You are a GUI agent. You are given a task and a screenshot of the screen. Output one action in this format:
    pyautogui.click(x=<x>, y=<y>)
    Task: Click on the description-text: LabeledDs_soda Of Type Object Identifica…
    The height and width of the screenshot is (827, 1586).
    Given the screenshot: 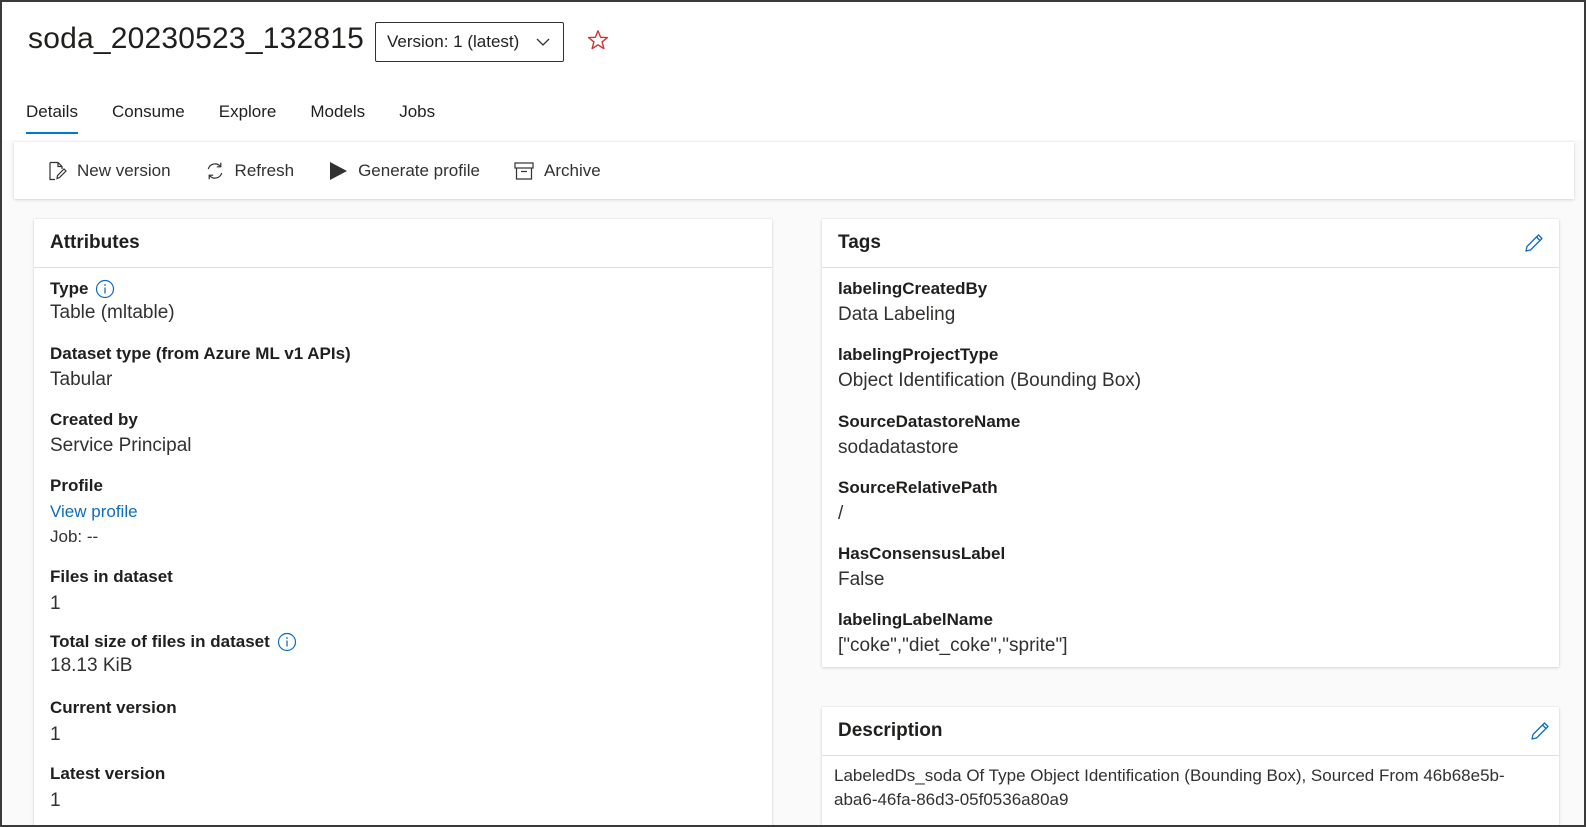 What is the action you would take?
    pyautogui.click(x=1190, y=784)
    